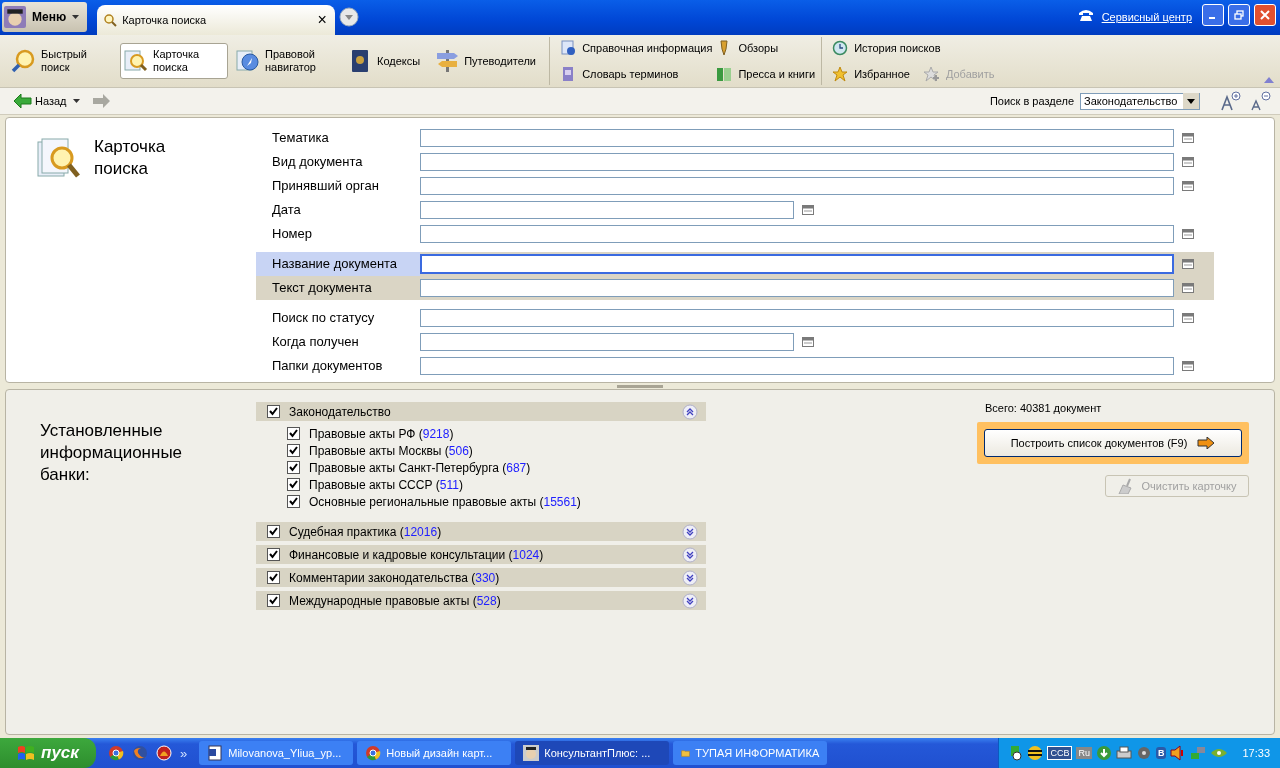  I want to click on bank-label: Правовые акты СССР (511), so click(386, 484).